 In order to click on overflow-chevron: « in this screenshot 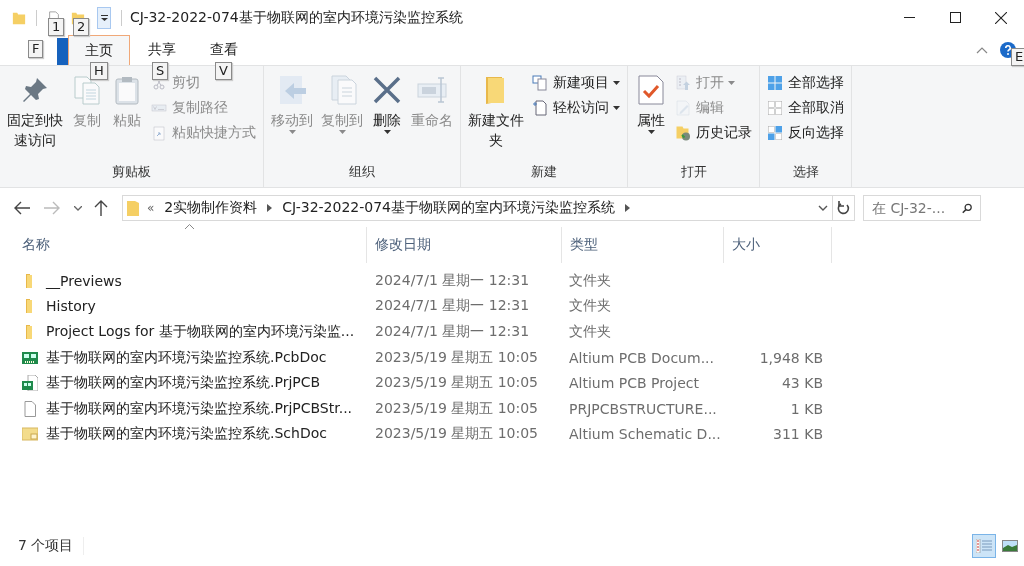, I will do `click(151, 208)`.